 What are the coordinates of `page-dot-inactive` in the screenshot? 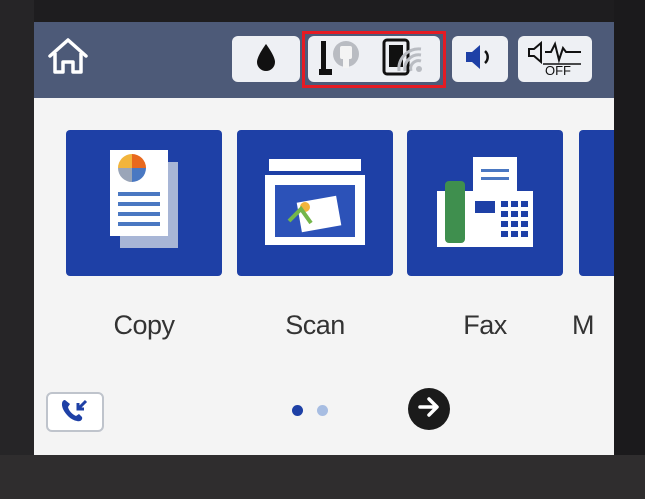 It's located at (322, 410).